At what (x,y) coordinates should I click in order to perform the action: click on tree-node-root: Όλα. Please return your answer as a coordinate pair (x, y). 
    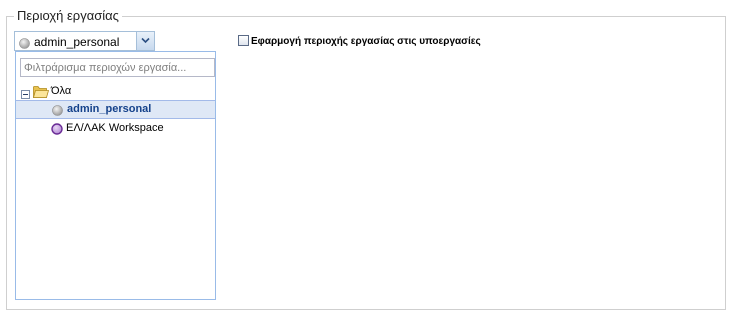
    Looking at the image, I should click on (115, 91).